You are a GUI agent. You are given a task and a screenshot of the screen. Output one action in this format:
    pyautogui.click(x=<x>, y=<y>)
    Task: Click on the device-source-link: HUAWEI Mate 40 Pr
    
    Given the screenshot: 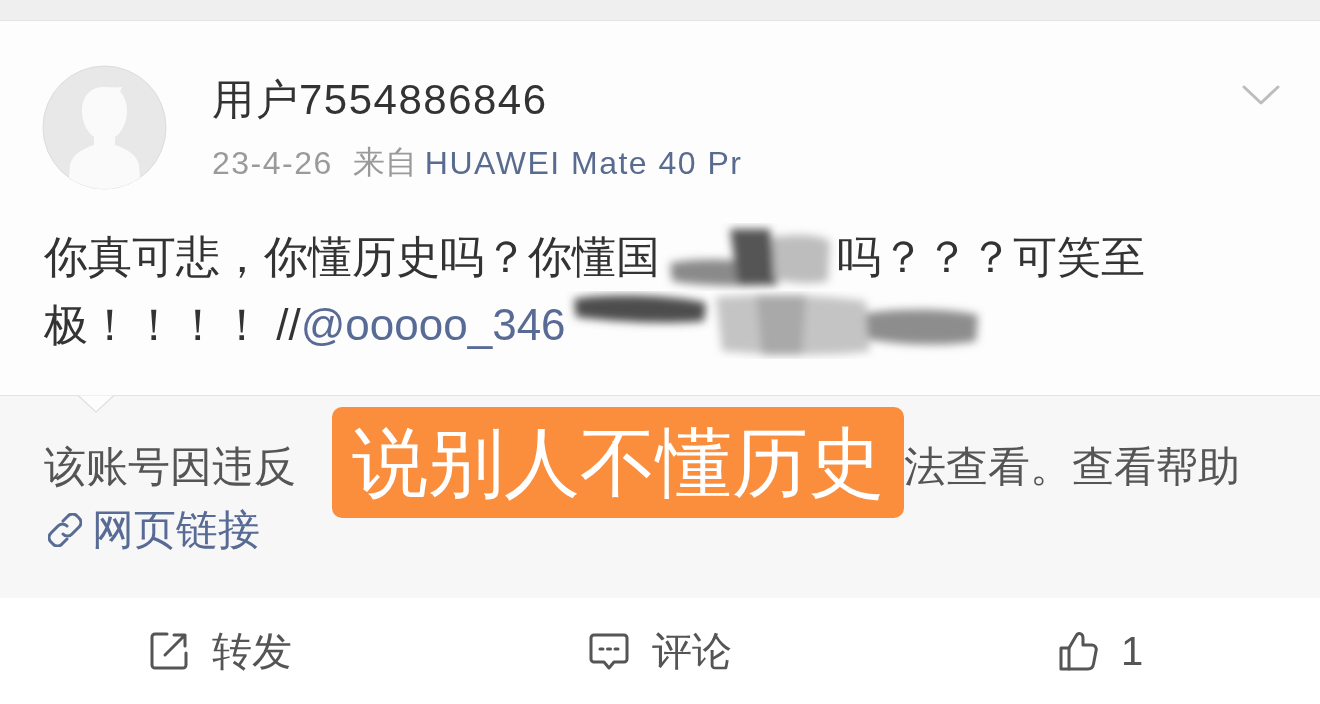 What is the action you would take?
    pyautogui.click(x=583, y=163)
    